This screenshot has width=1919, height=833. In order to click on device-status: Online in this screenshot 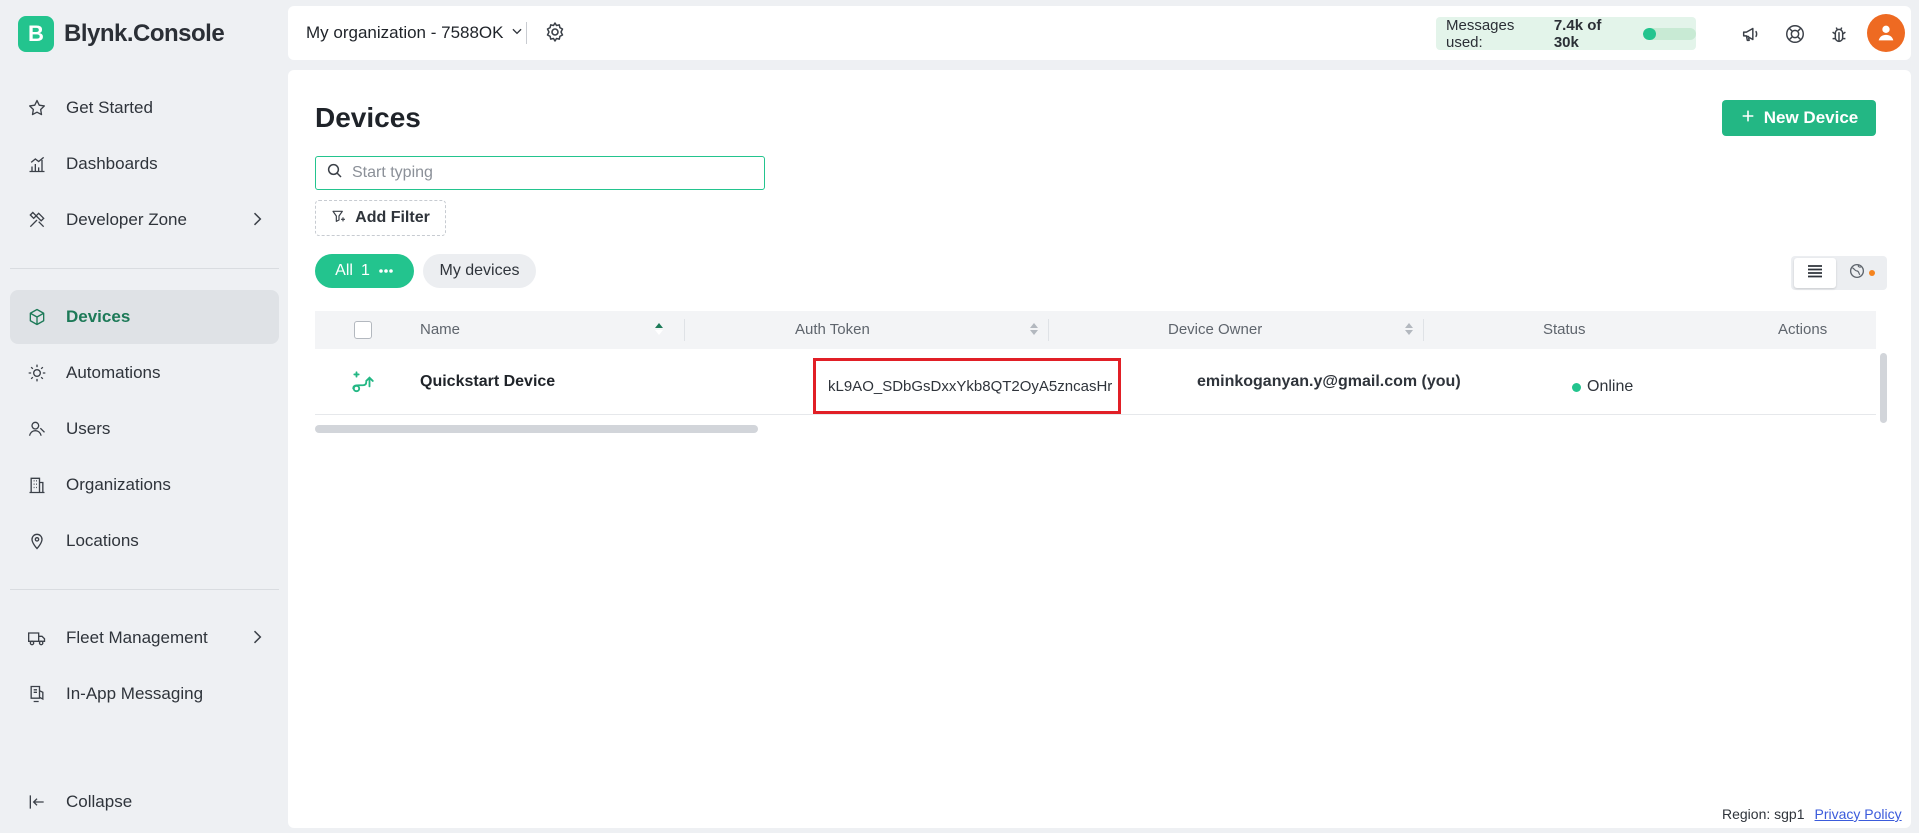, I will do `click(1602, 387)`.